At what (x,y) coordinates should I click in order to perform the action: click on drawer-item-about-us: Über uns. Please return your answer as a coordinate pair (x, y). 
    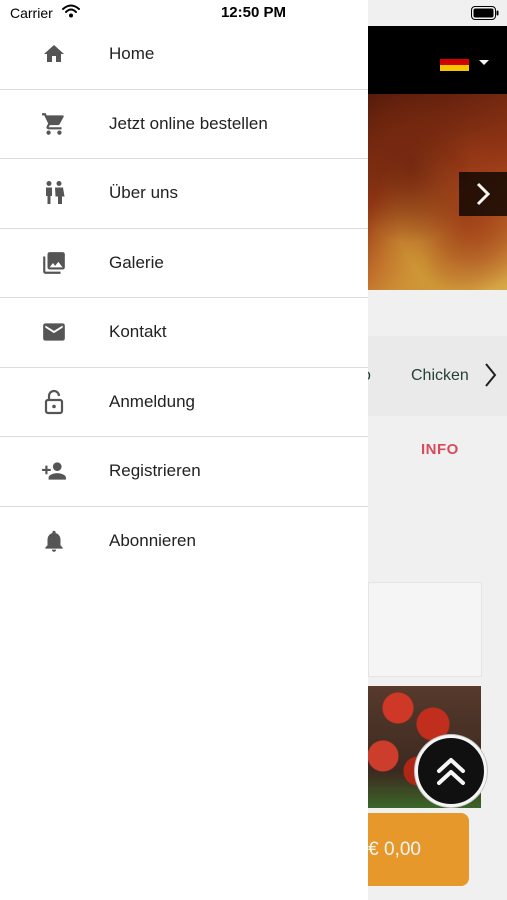
    Looking at the image, I should click on (184, 194).